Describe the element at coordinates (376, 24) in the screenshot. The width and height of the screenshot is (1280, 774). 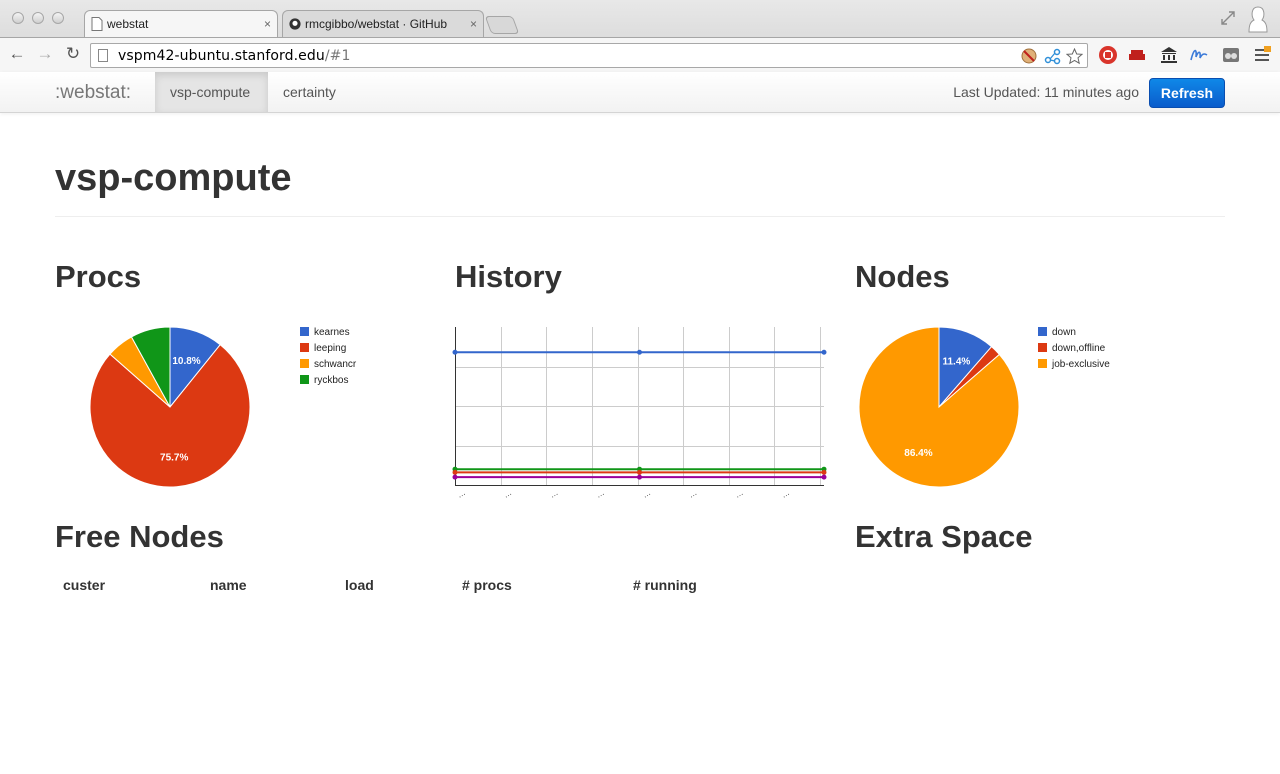
I see `tab-title: rmcgibbo/webstat · GitHub` at that location.